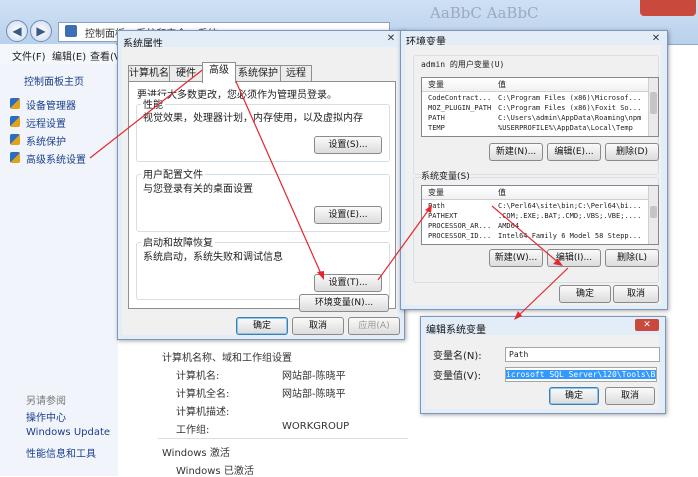  Describe the element at coordinates (219, 72) in the screenshot. I see `tab-advanced: 高级` at that location.